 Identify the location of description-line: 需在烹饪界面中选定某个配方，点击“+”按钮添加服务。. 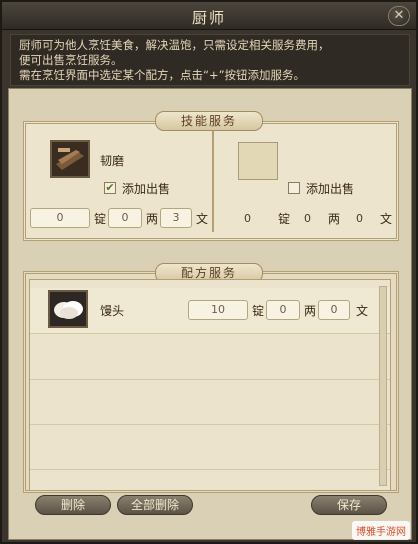
(162, 75).